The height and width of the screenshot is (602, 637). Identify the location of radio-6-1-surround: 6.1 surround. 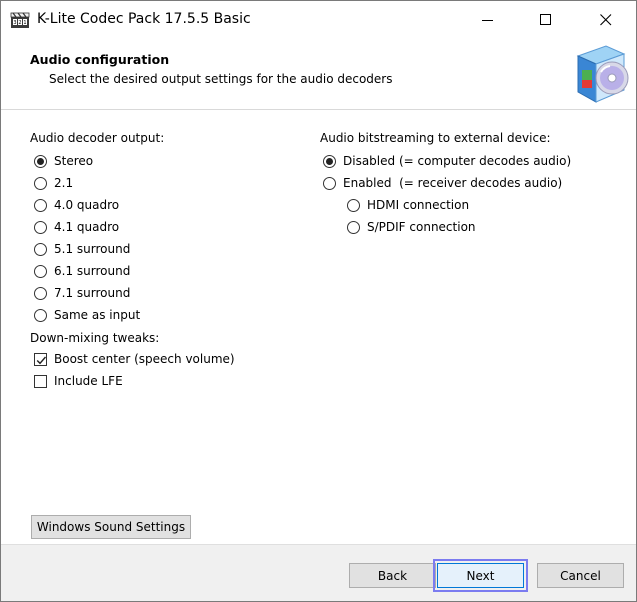
(82, 271).